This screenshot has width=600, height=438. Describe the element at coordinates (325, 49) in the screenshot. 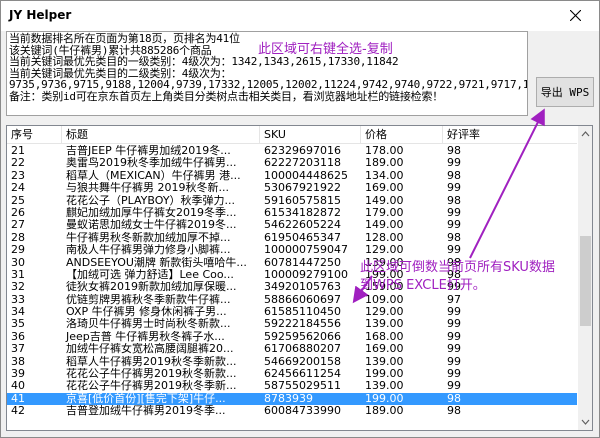

I see `annotation-copy-hint: 此区域可右键全选-复制` at that location.